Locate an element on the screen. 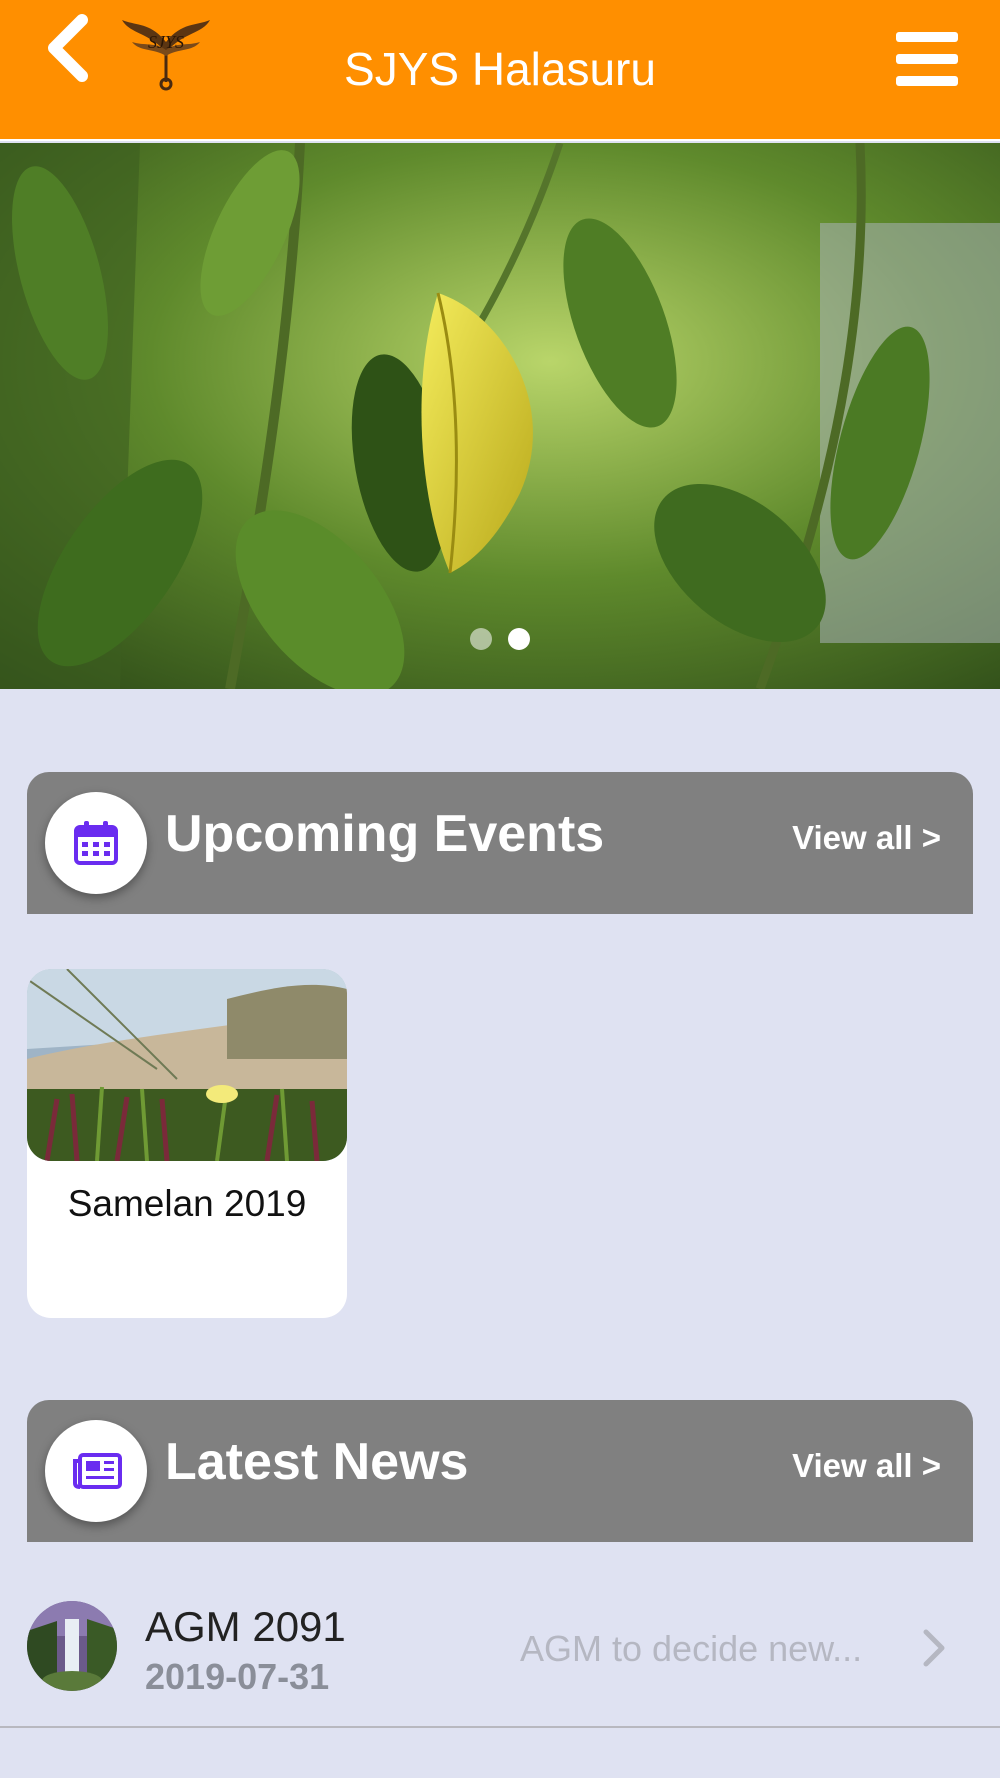  chevron-left-icon is located at coordinates (68, 48).